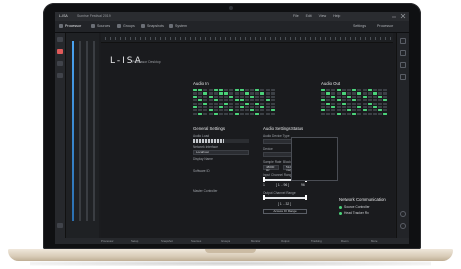 This screenshot has width=461, height=269. What do you see at coordinates (60, 39) in the screenshot?
I see `record-icon` at bounding box center [60, 39].